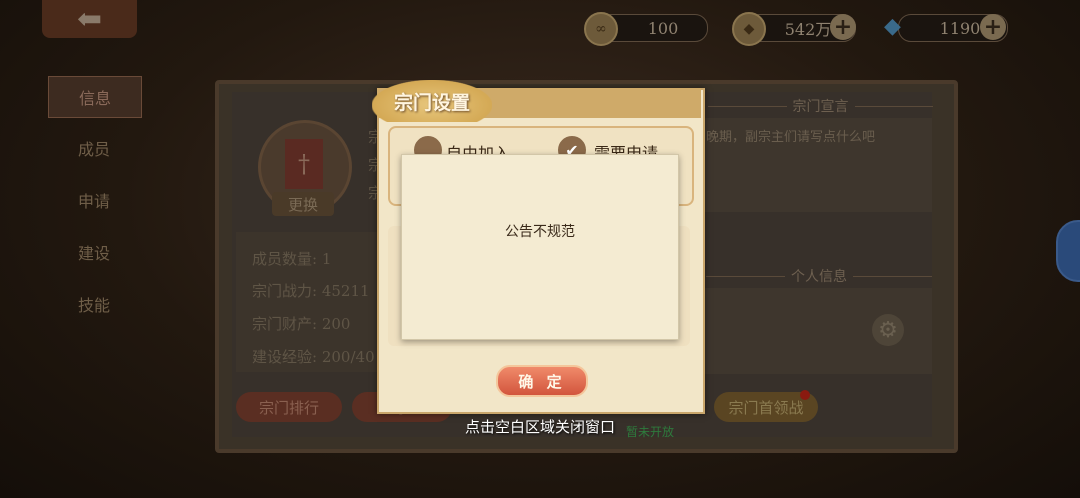  I want to click on announcement-heading: 宗门宣言, so click(820, 106).